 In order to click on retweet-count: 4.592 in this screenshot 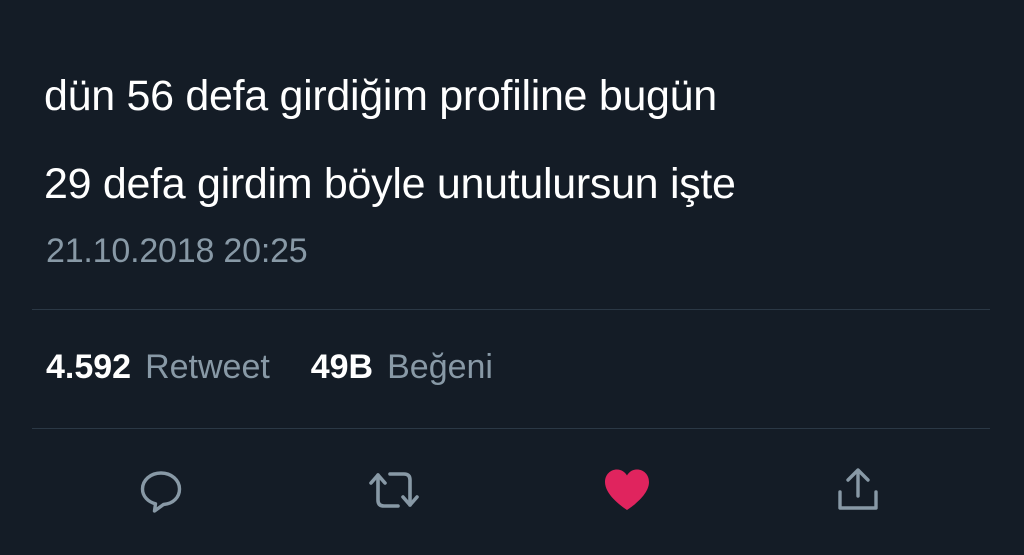, I will do `click(89, 367)`.